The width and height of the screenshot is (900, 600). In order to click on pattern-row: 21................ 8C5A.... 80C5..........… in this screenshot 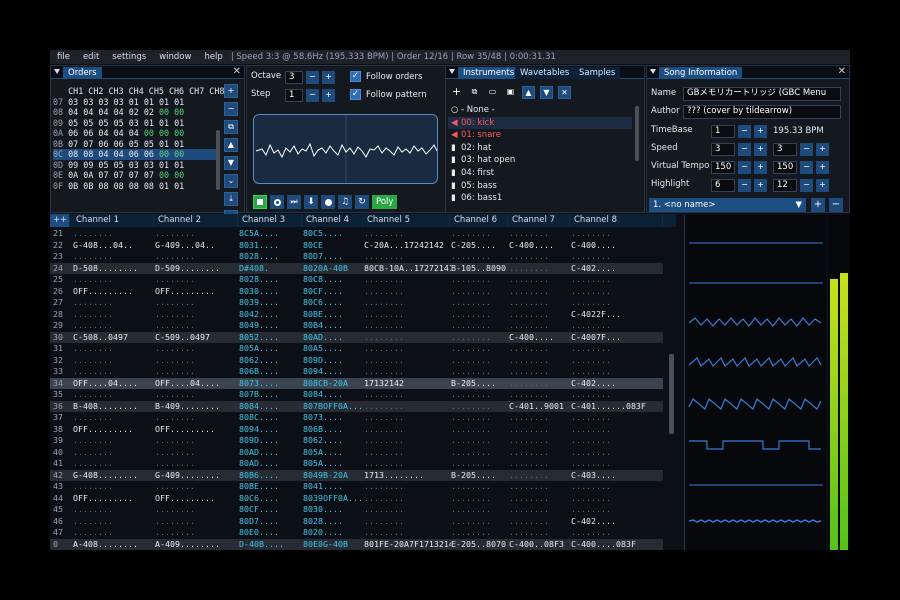, I will do `click(356, 234)`.